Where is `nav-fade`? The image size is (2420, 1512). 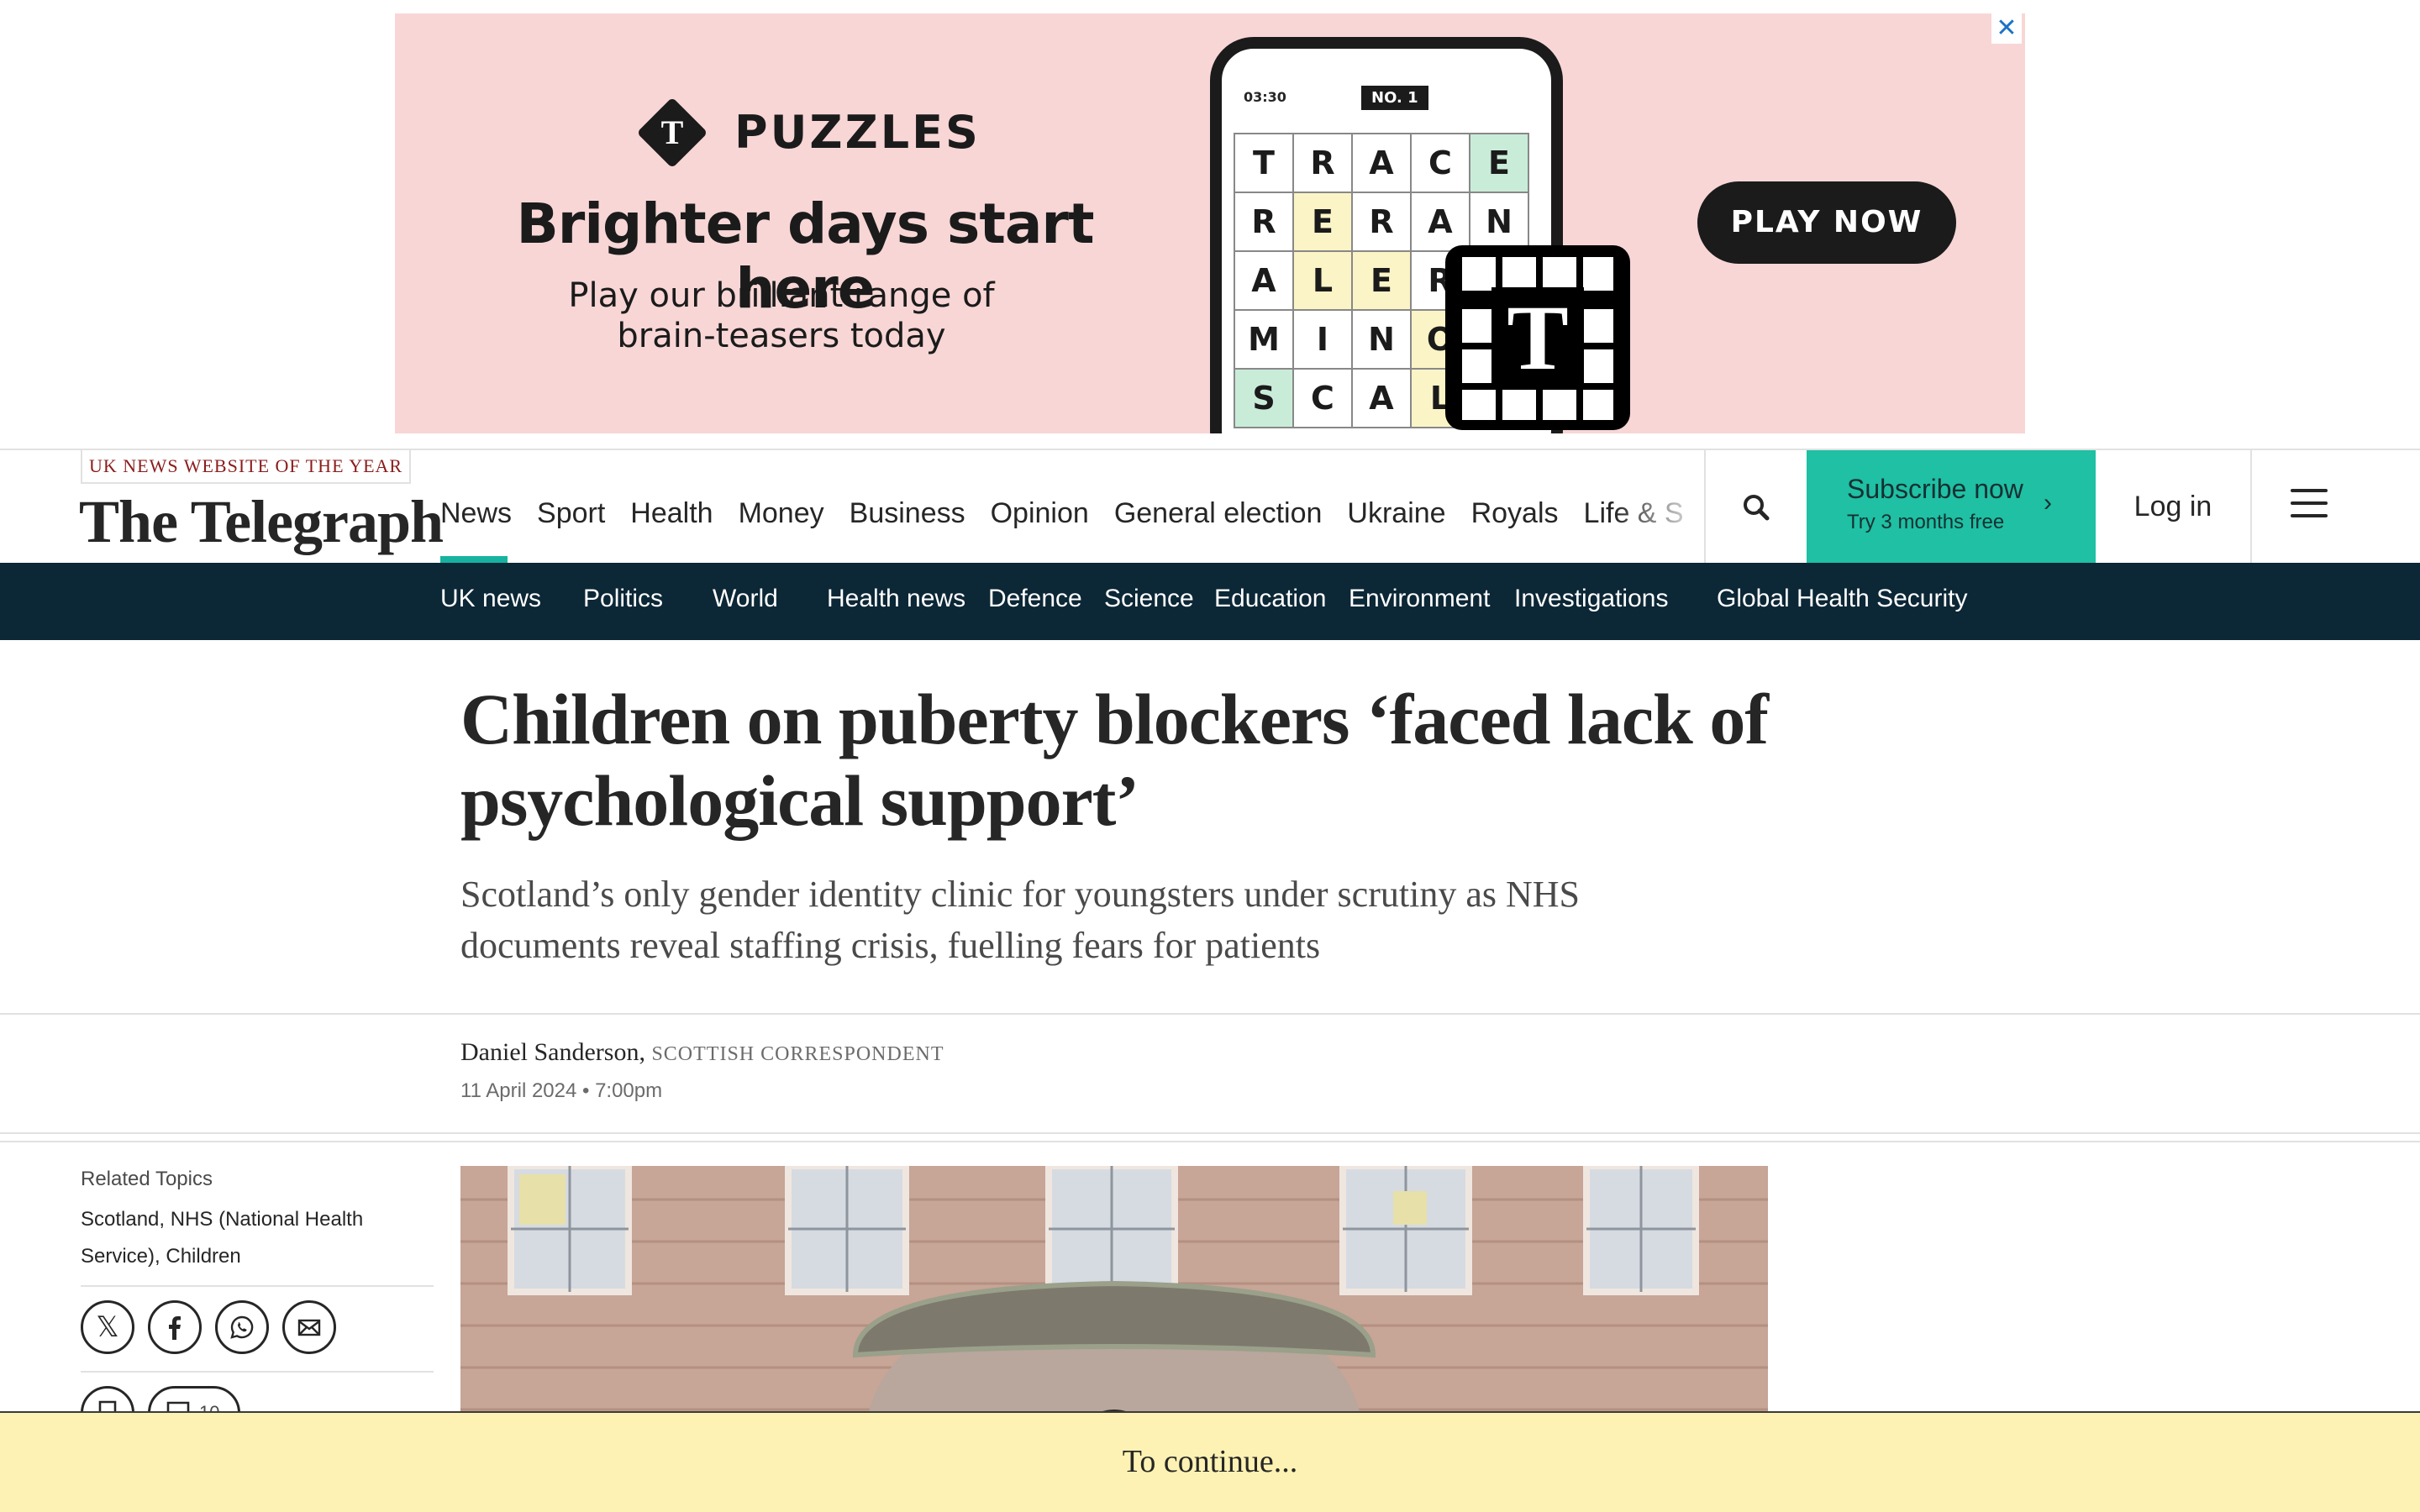 nav-fade is located at coordinates (1659, 517).